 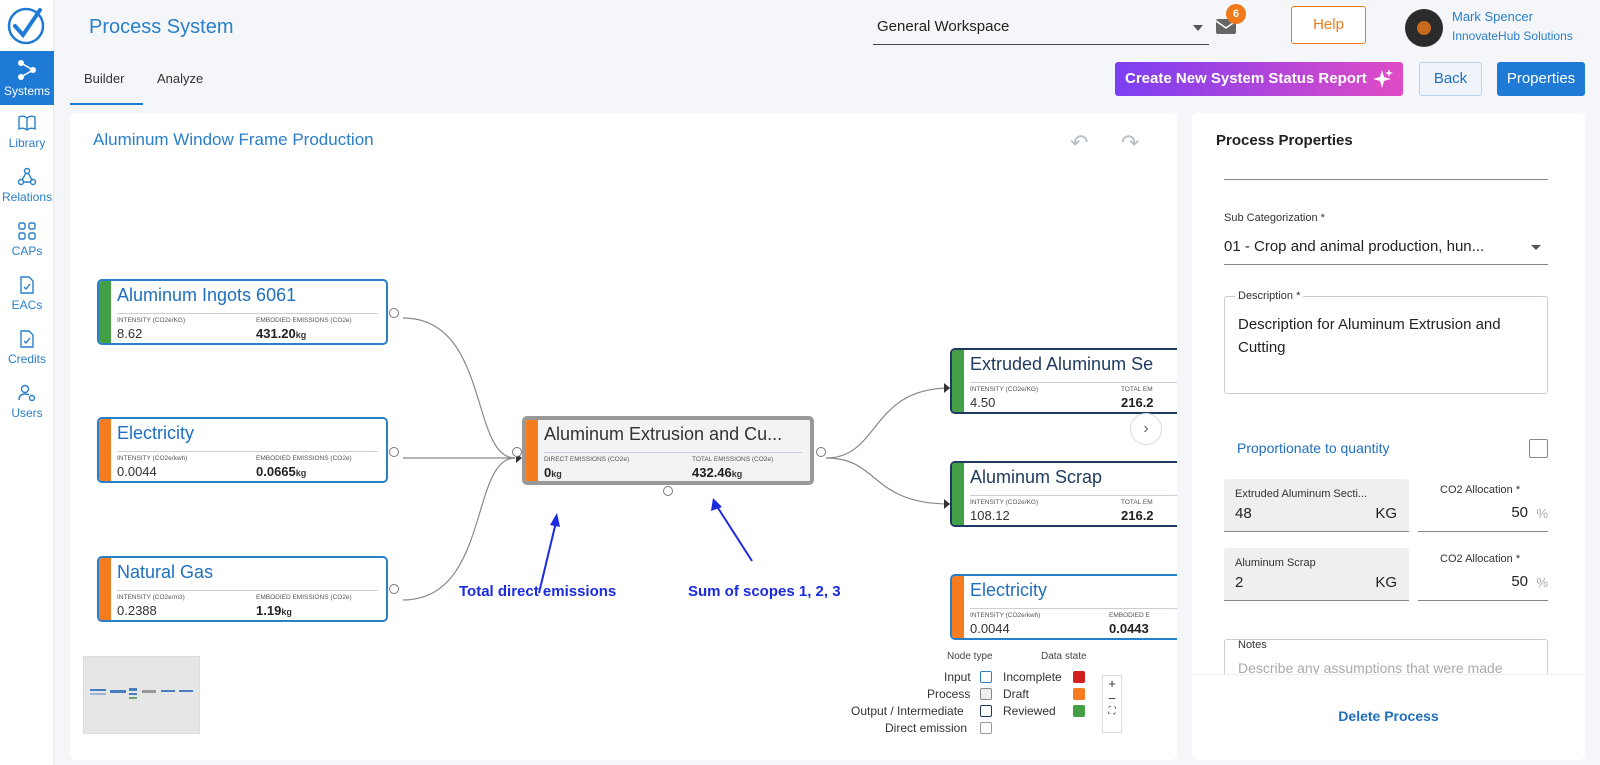 I want to click on sidebar-item-library: Library, so click(x=27, y=132).